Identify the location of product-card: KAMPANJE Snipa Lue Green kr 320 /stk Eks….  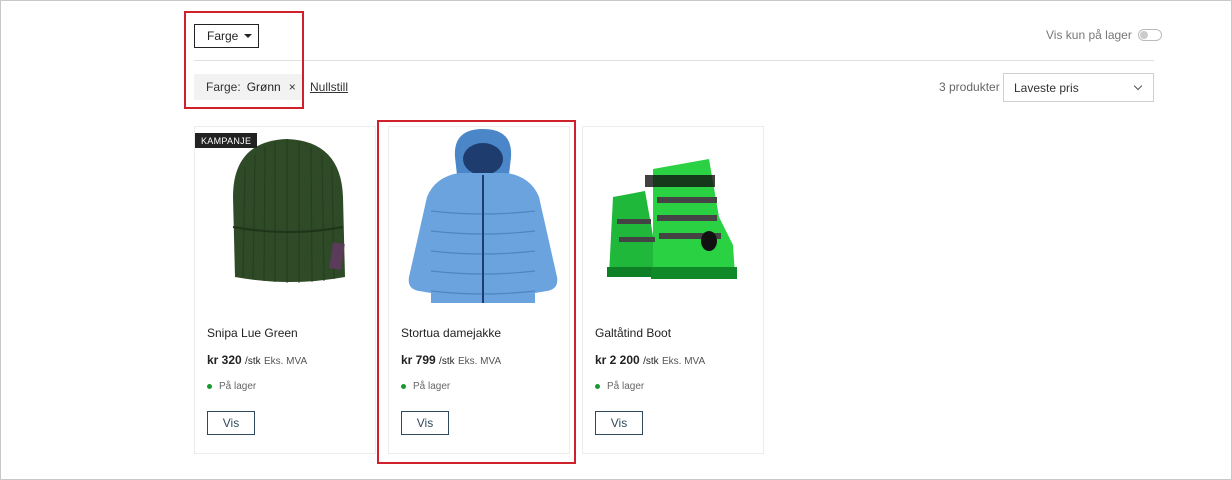
(285, 290).